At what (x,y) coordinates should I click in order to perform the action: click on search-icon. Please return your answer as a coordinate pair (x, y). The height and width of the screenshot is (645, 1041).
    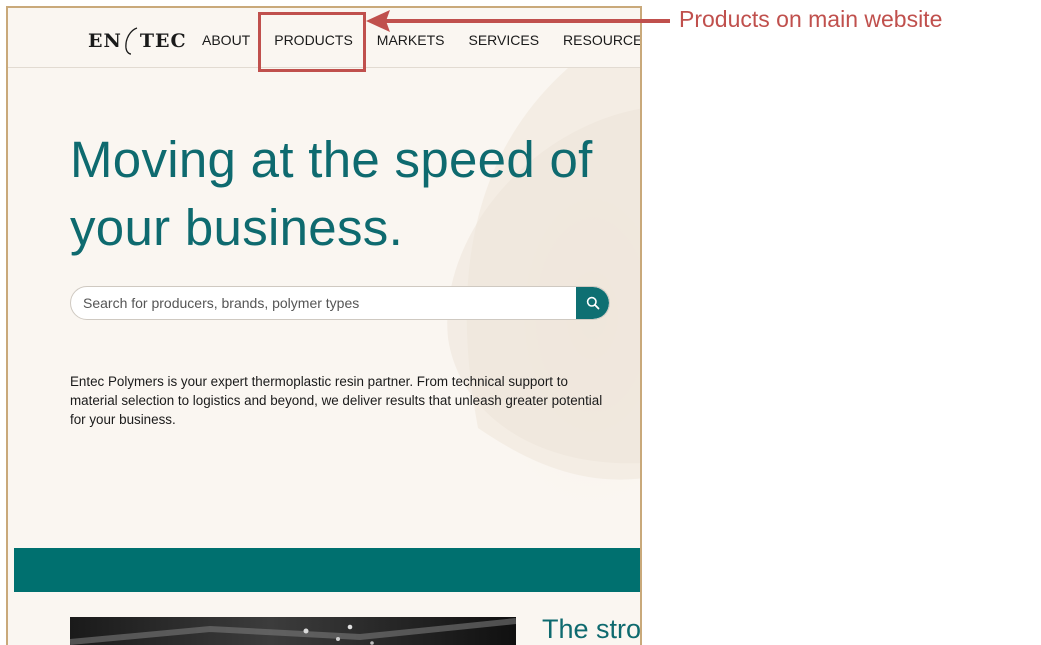
    Looking at the image, I should click on (592, 303).